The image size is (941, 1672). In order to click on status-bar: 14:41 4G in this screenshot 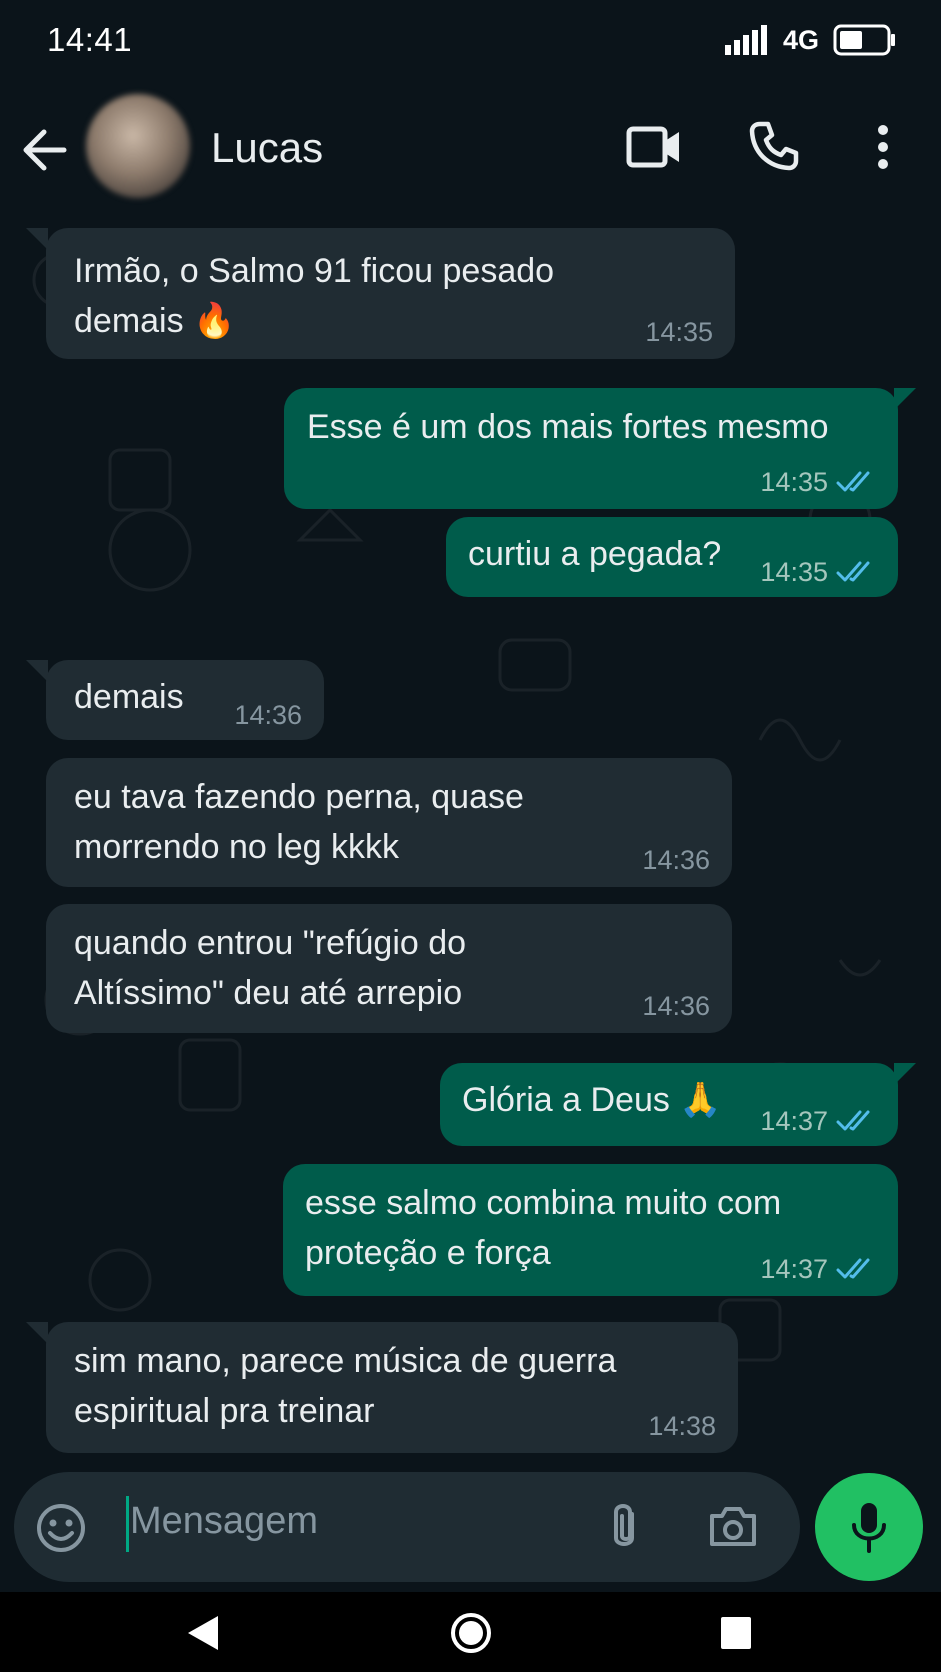, I will do `click(470, 40)`.